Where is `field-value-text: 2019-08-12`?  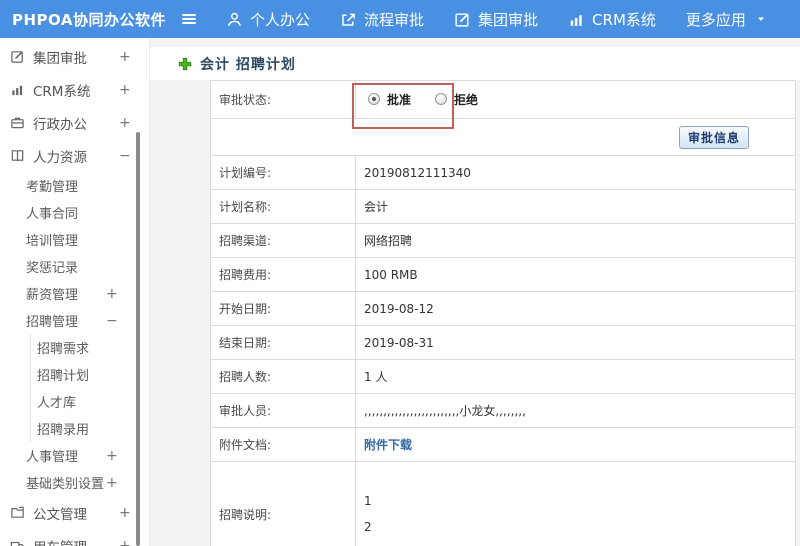 field-value-text: 2019-08-12 is located at coordinates (399, 308).